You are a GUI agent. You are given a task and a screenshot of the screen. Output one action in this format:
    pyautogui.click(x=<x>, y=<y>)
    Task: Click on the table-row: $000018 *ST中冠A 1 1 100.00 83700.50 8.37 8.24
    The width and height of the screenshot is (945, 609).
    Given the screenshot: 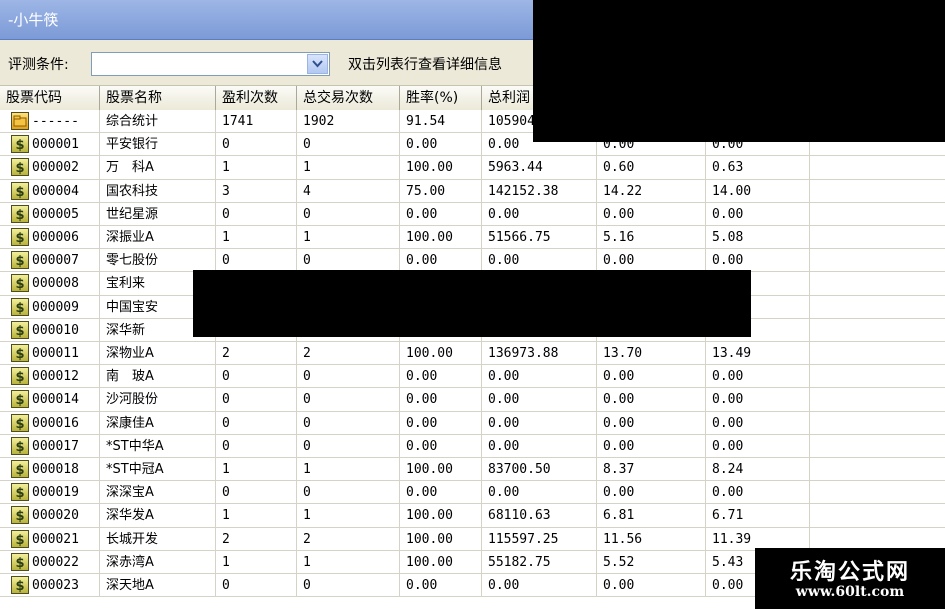 What is the action you would take?
    pyautogui.click(x=472, y=470)
    